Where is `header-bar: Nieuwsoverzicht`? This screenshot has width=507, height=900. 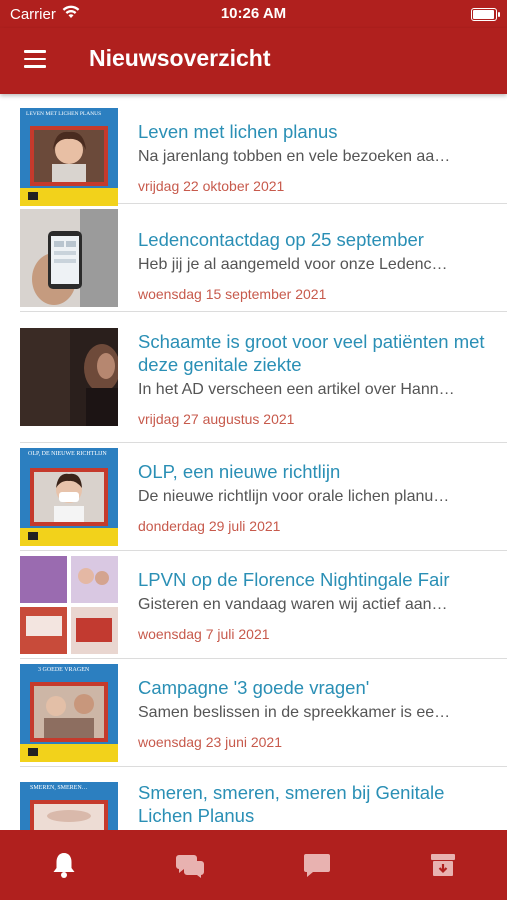
header-bar: Nieuwsoverzicht is located at coordinates (253, 61).